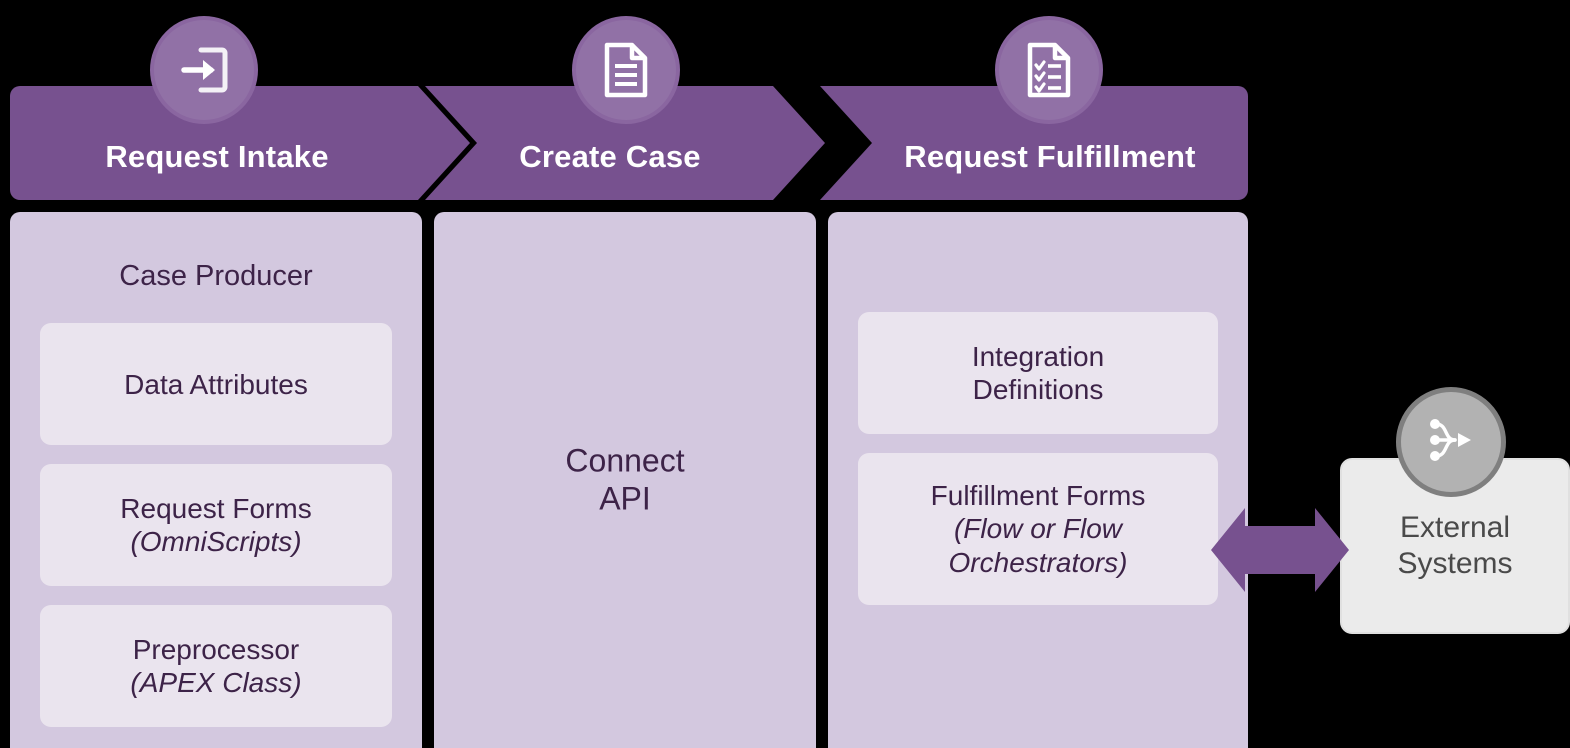 The width and height of the screenshot is (1570, 748). What do you see at coordinates (217, 156) in the screenshot?
I see `stage-header-label: Request Intake` at bounding box center [217, 156].